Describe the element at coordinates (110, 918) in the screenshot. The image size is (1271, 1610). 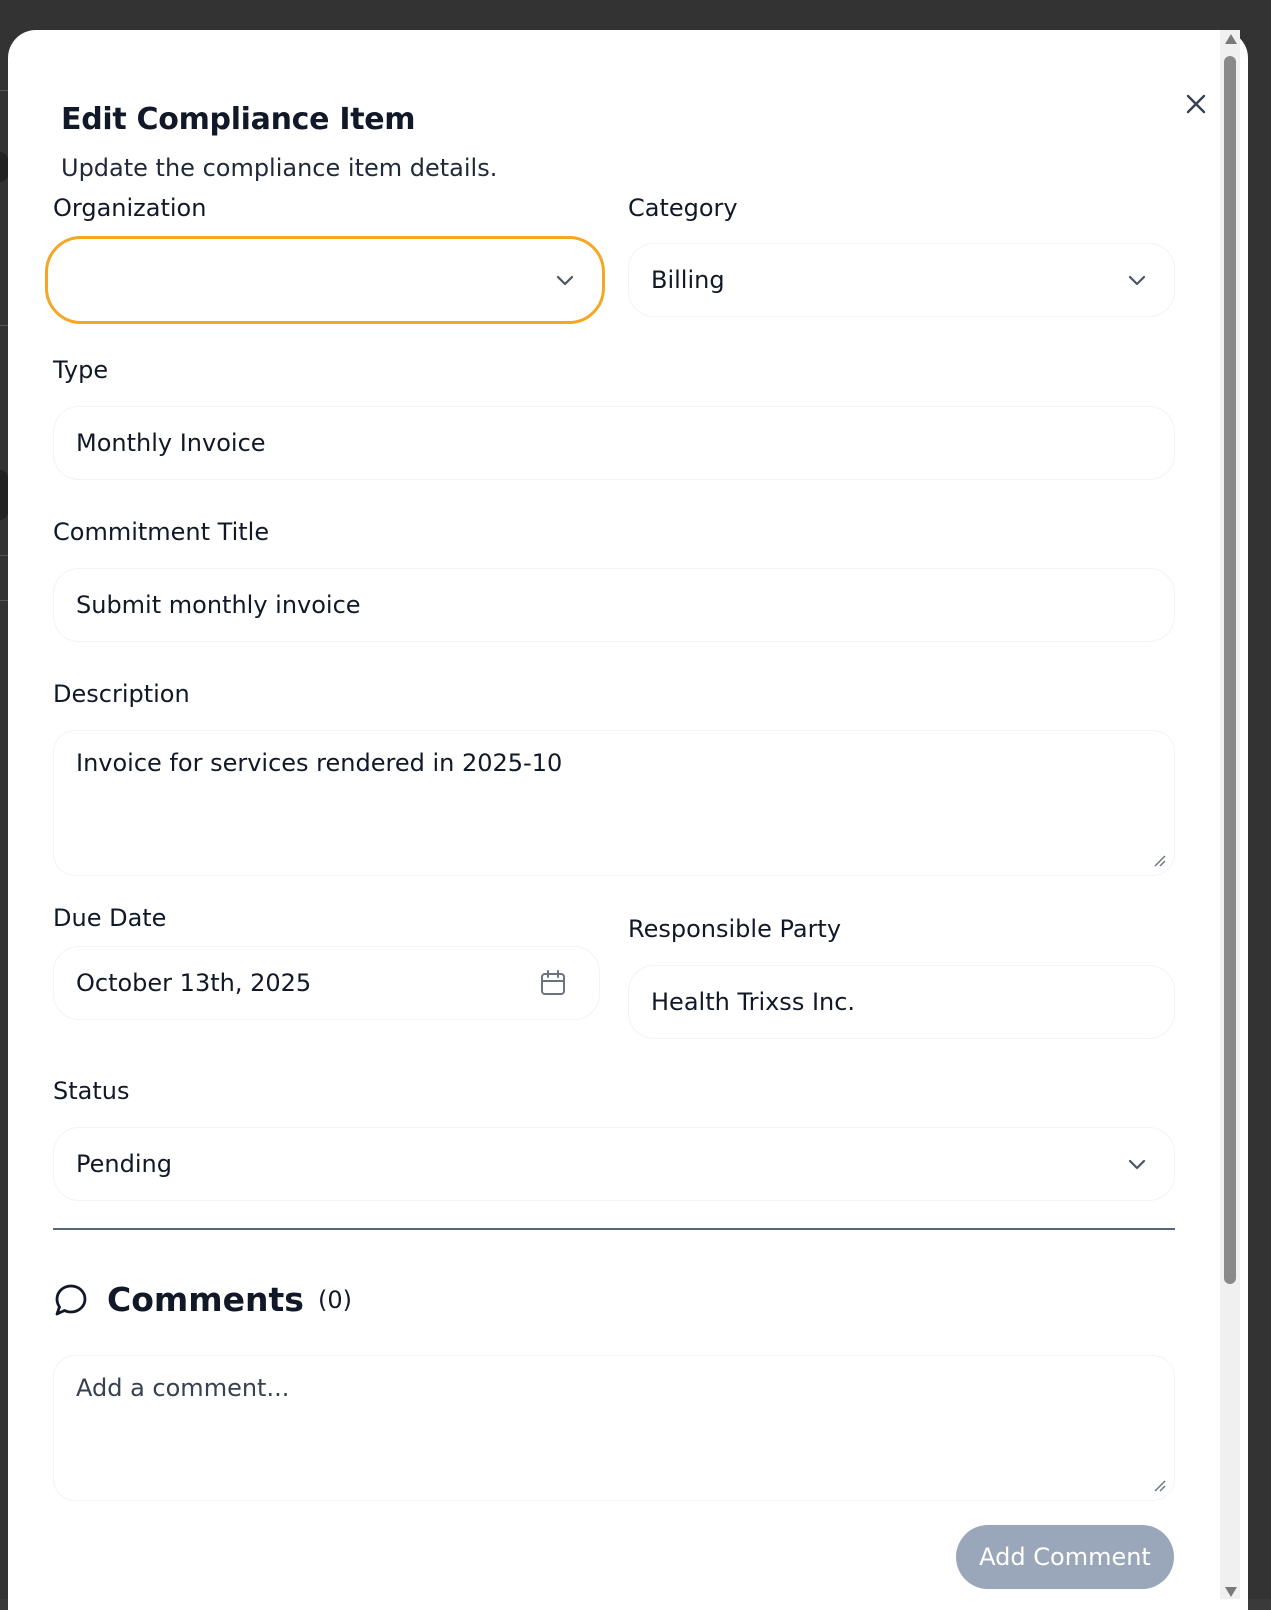
I see `due-date-label: Due Date` at that location.